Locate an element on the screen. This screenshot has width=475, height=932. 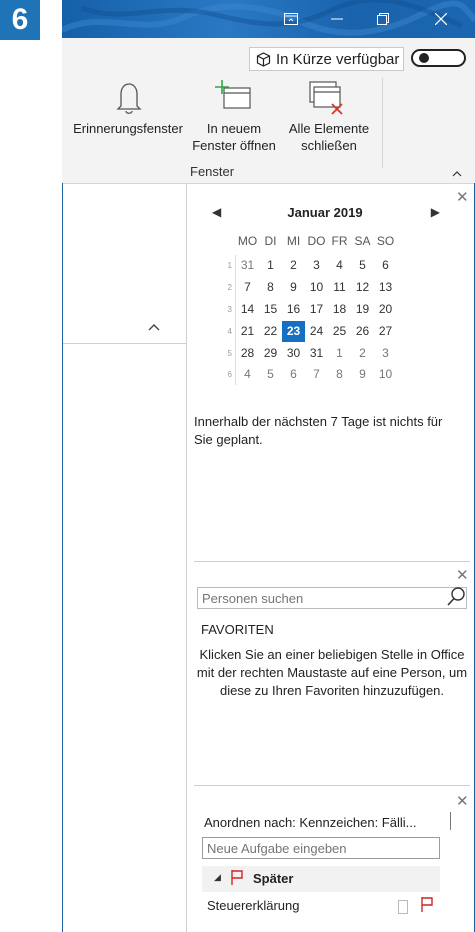
task-group-label: Später is located at coordinates (273, 878).